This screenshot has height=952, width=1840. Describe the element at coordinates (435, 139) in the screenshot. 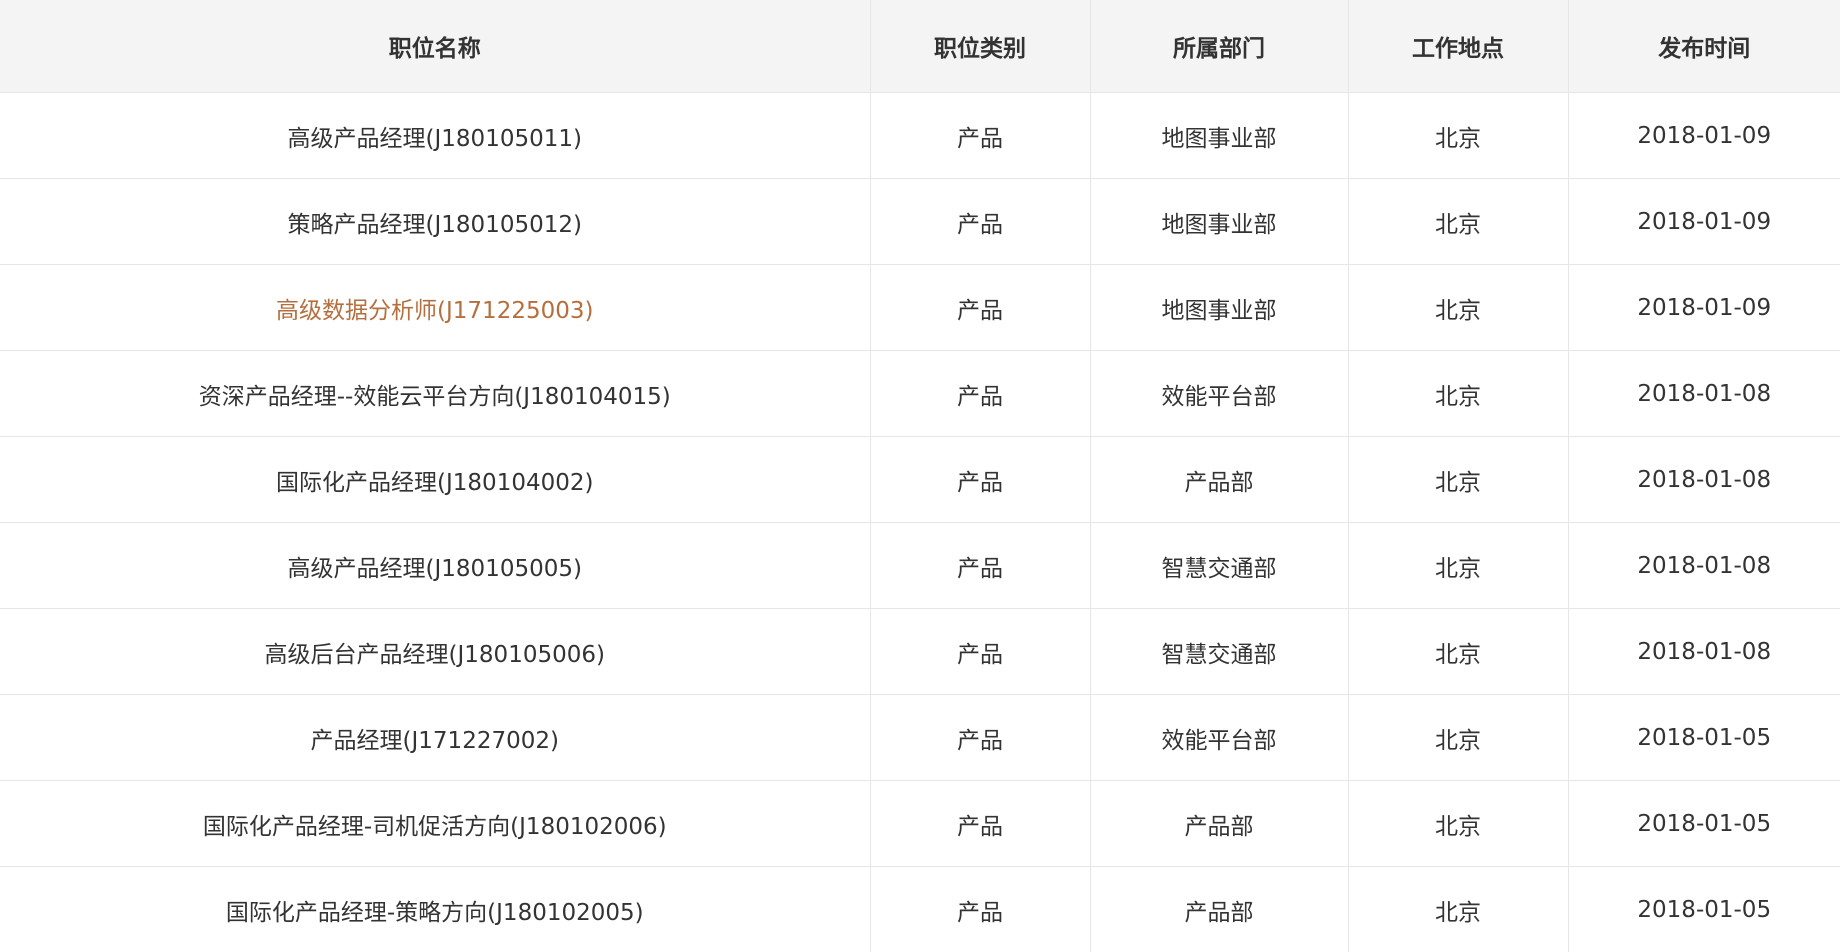

I see `job-title-link: 高级产品经理(J180105011)` at that location.